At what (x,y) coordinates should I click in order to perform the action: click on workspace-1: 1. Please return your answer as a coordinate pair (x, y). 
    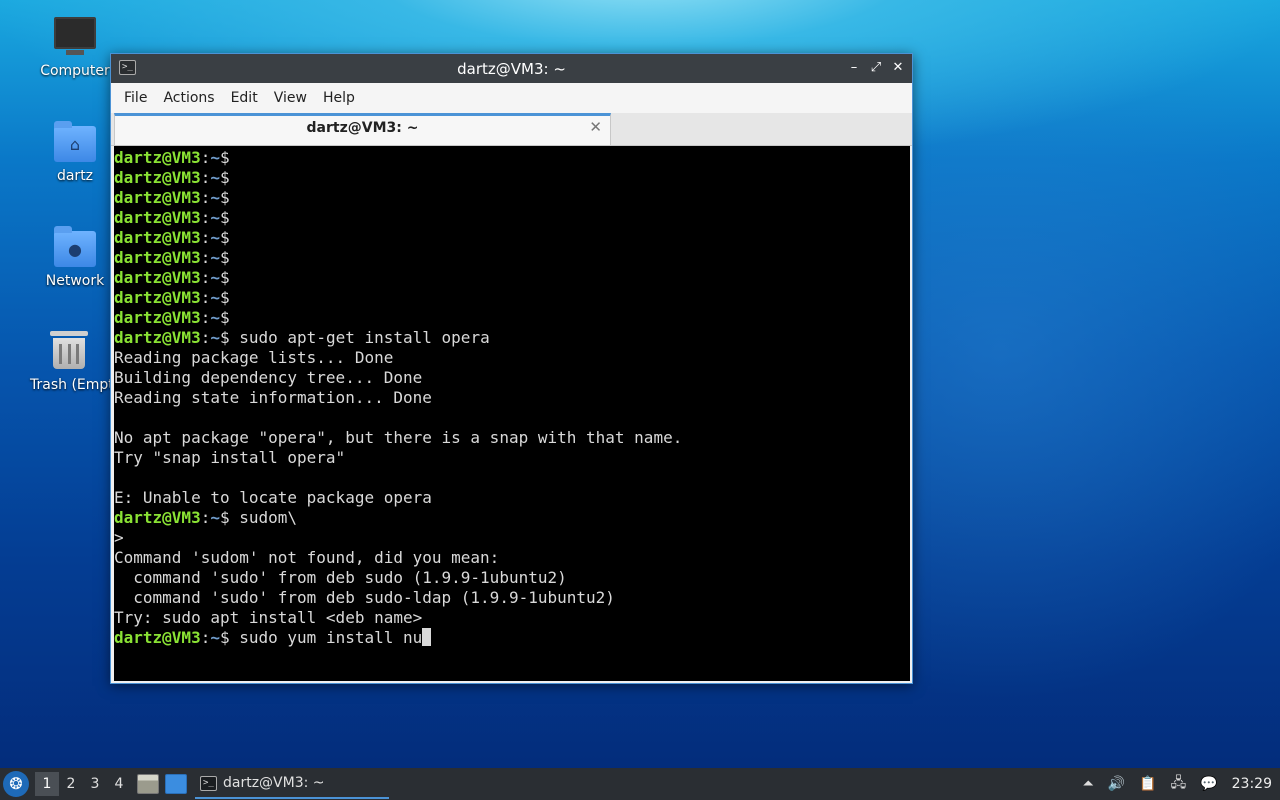
    Looking at the image, I should click on (47, 784).